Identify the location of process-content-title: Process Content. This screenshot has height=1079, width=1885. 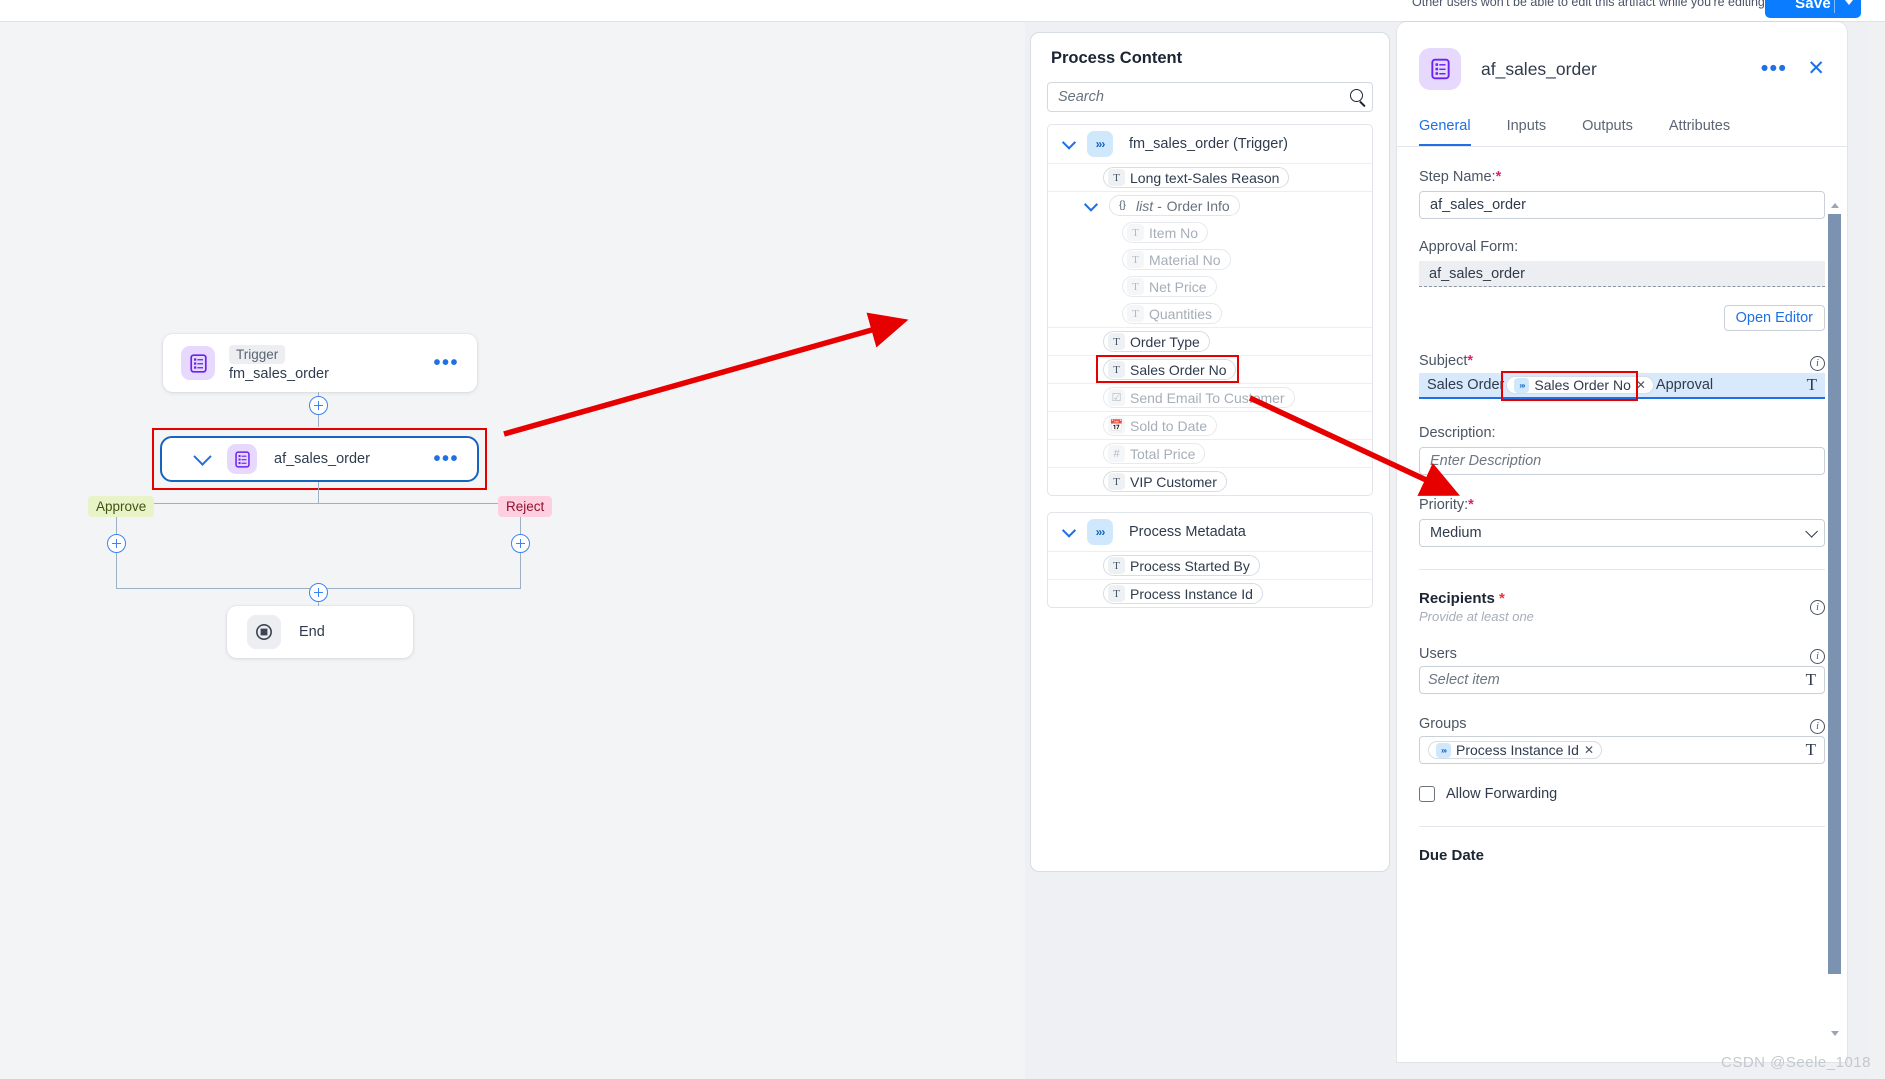
(1117, 58).